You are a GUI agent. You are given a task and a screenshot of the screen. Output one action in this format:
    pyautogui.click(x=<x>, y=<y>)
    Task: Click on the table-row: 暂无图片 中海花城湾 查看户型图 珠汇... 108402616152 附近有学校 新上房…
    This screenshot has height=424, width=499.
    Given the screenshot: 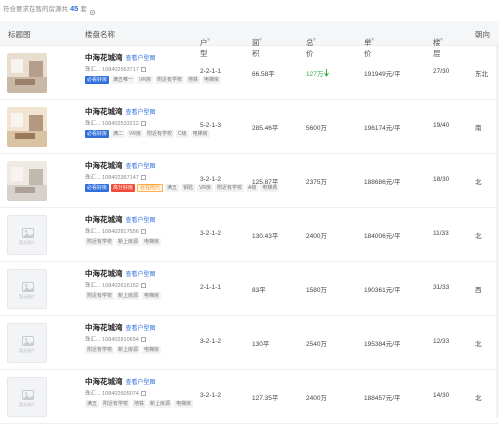 What is the action you would take?
    pyautogui.click(x=249, y=289)
    